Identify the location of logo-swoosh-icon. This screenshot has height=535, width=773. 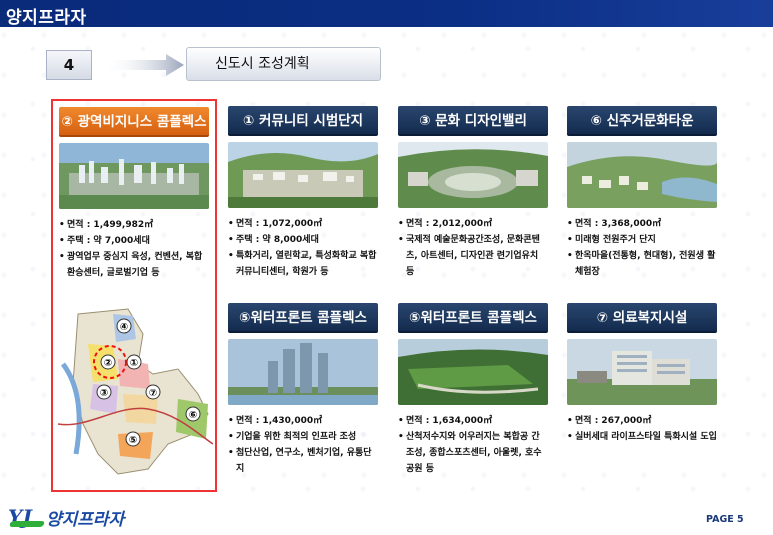
(27, 524).